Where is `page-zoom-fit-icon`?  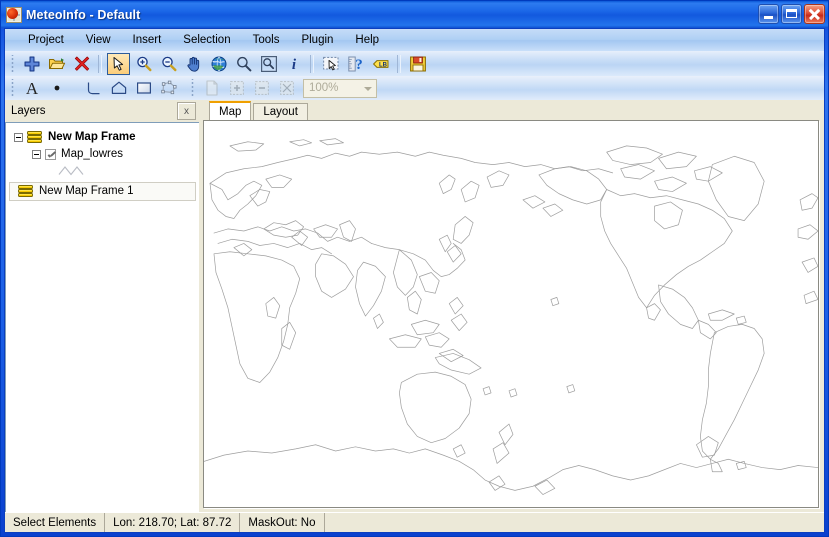
page-zoom-fit-icon is located at coordinates (286, 88).